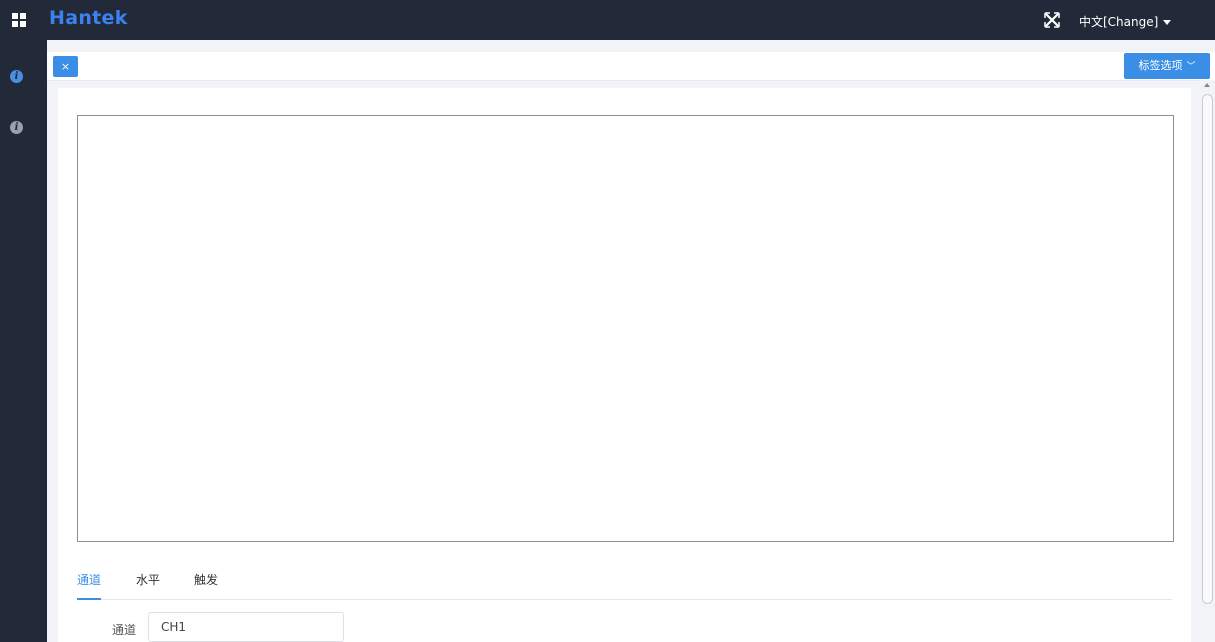 Image resolution: width=1215 pixels, height=642 pixels. What do you see at coordinates (88, 18) in the screenshot?
I see `app-logo: Hantek` at bounding box center [88, 18].